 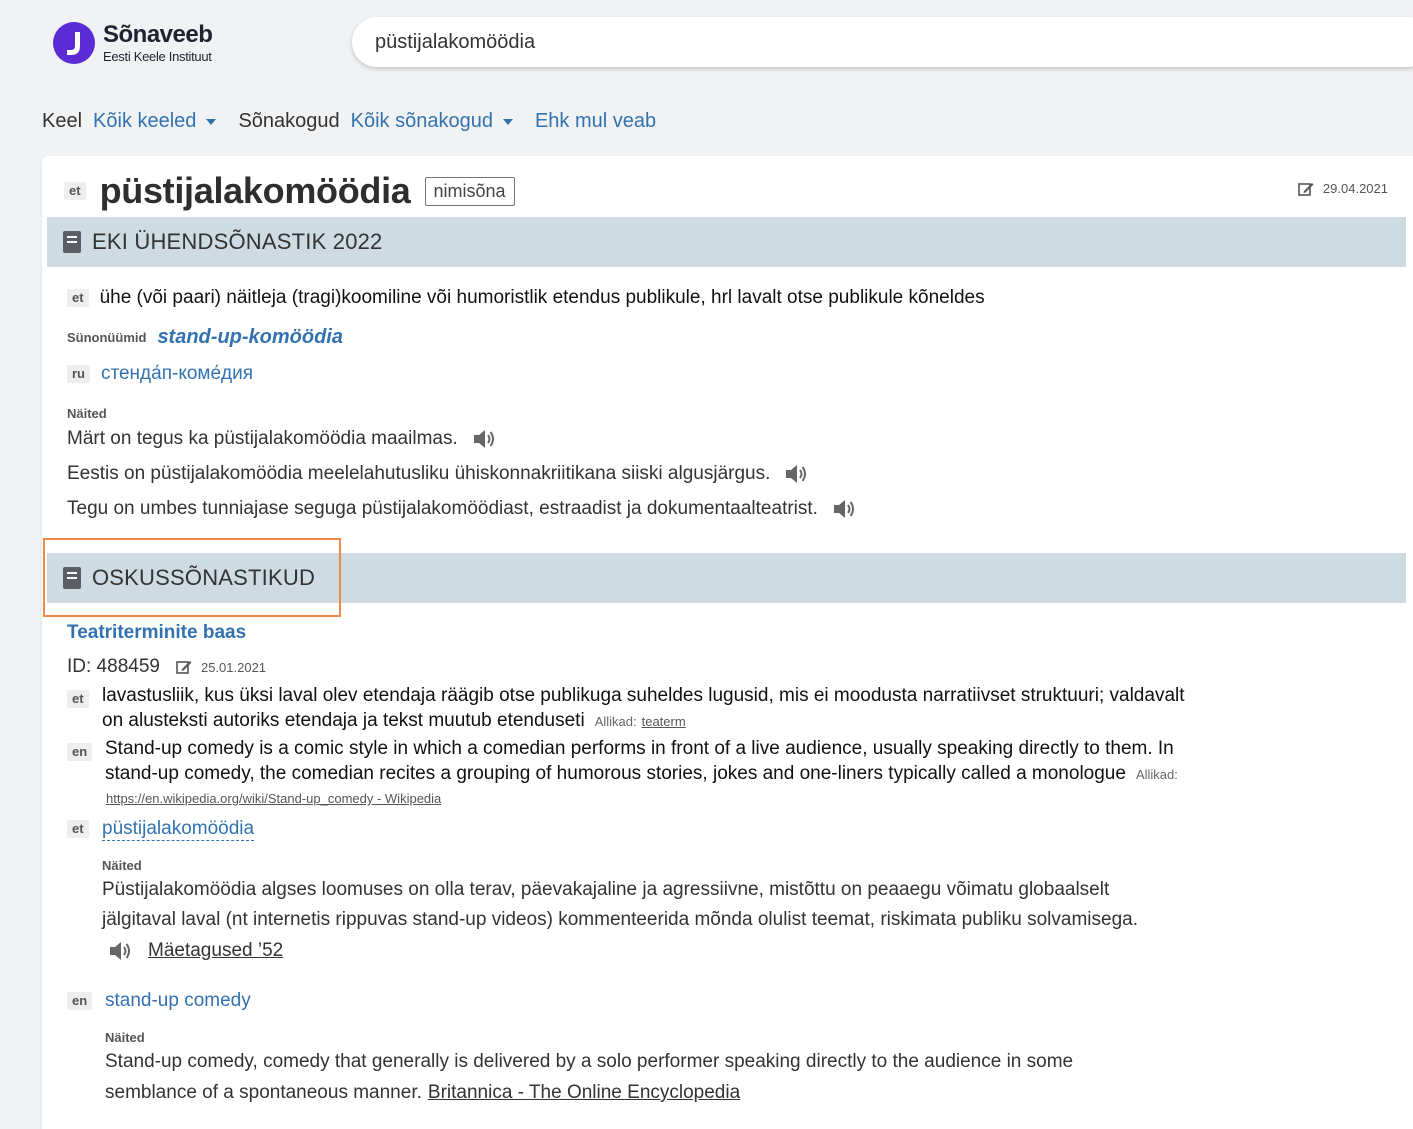 What do you see at coordinates (107, 337) in the screenshot?
I see `synonyms-label: Sünonüümid` at bounding box center [107, 337].